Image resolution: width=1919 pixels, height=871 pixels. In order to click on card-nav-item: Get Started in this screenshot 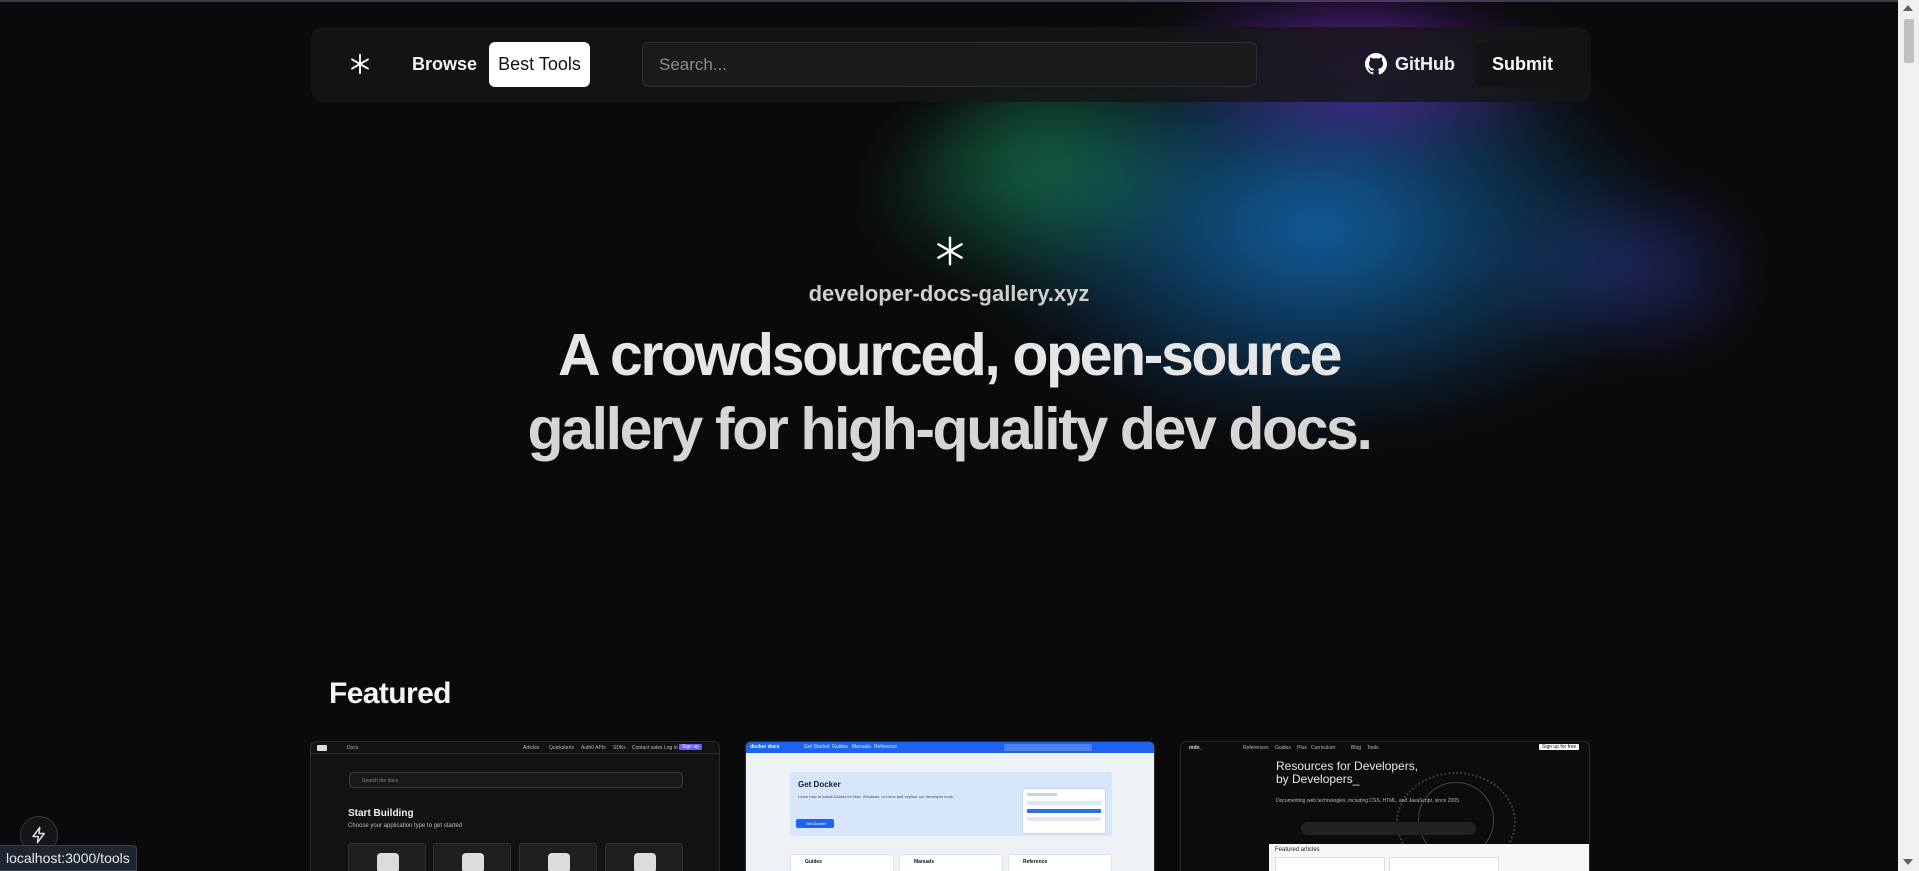, I will do `click(817, 747)`.